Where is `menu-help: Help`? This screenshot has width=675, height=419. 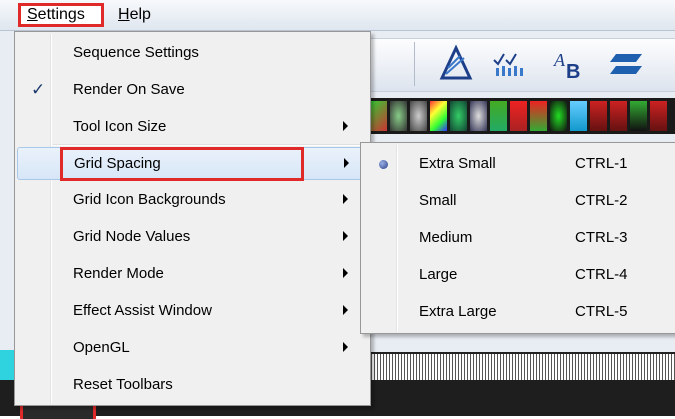
menu-help: Help is located at coordinates (134, 15).